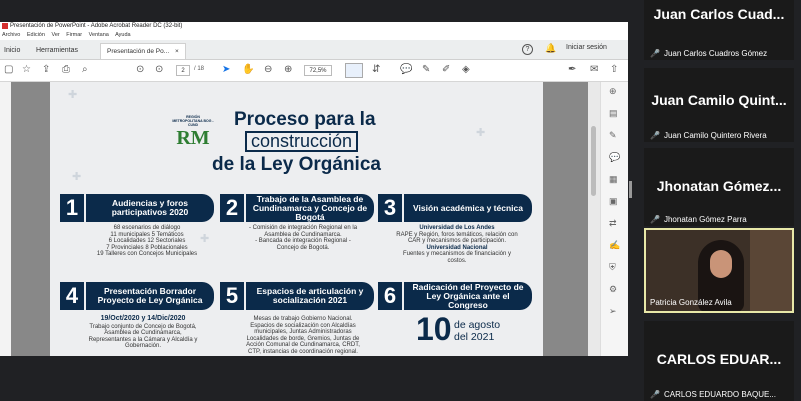 The image size is (801, 401). What do you see at coordinates (354, 70) in the screenshot?
I see `fit-page-button` at bounding box center [354, 70].